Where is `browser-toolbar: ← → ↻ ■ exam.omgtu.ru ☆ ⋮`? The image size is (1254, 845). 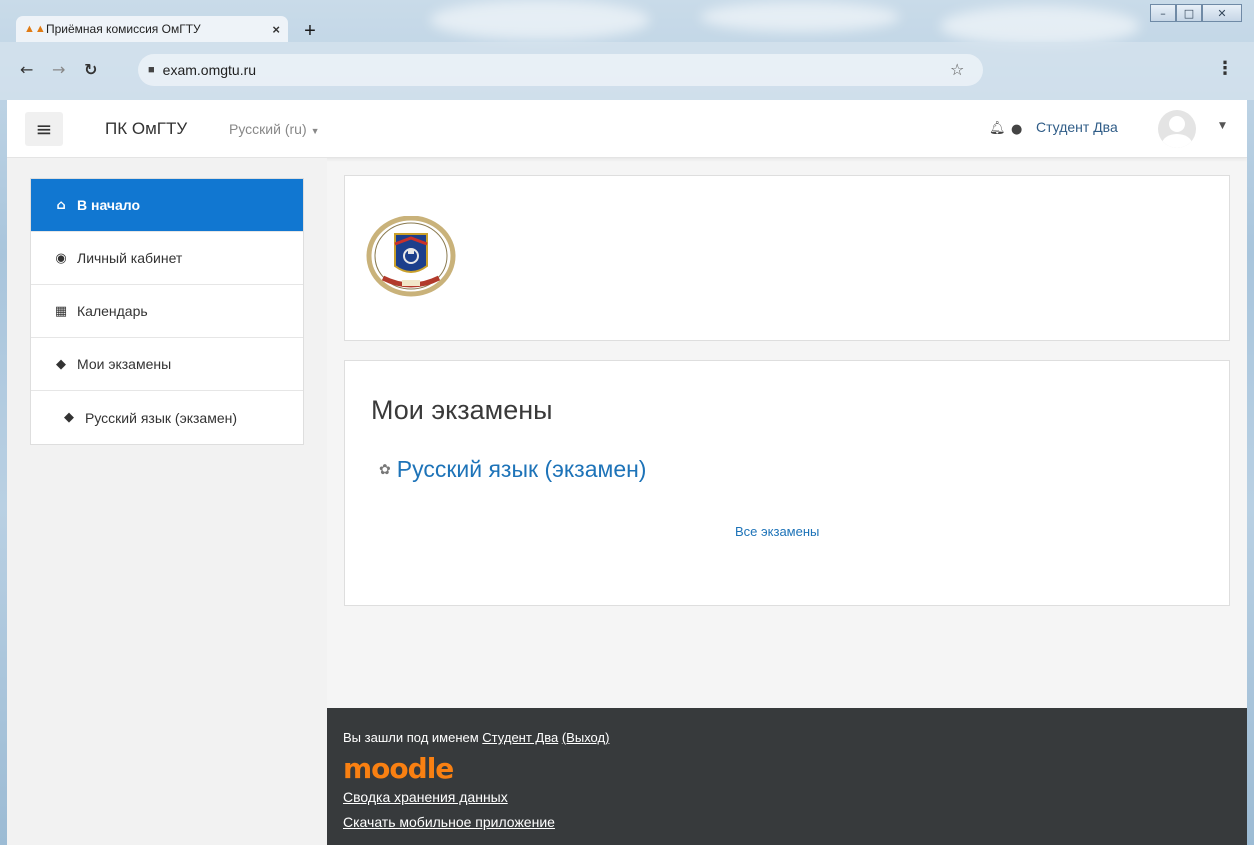 browser-toolbar: ← → ↻ ■ exam.omgtu.ru ☆ ⋮ is located at coordinates (627, 71).